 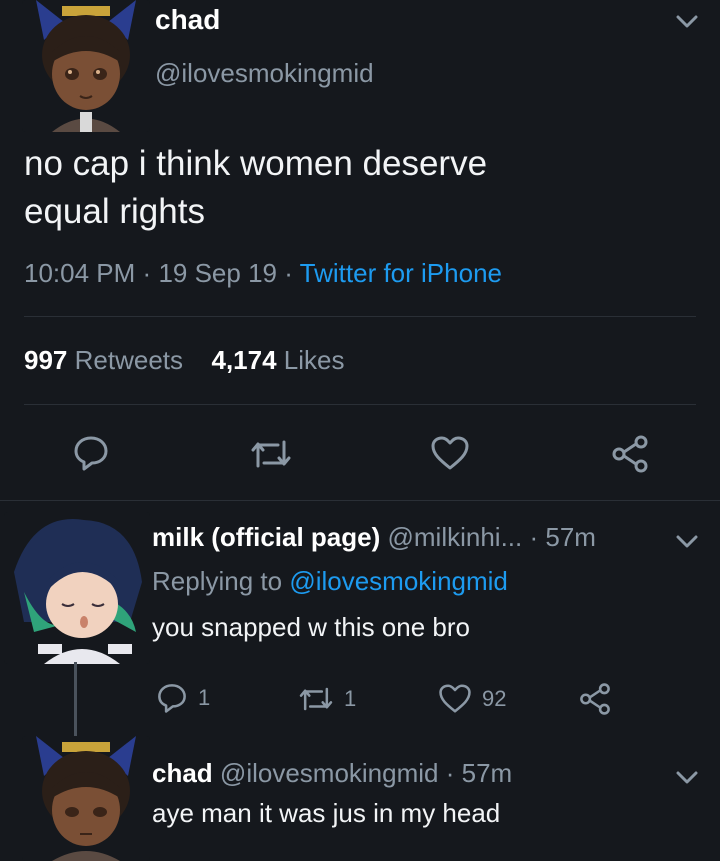 I want to click on reply-text: aye man it was jus in my head, so click(x=326, y=813).